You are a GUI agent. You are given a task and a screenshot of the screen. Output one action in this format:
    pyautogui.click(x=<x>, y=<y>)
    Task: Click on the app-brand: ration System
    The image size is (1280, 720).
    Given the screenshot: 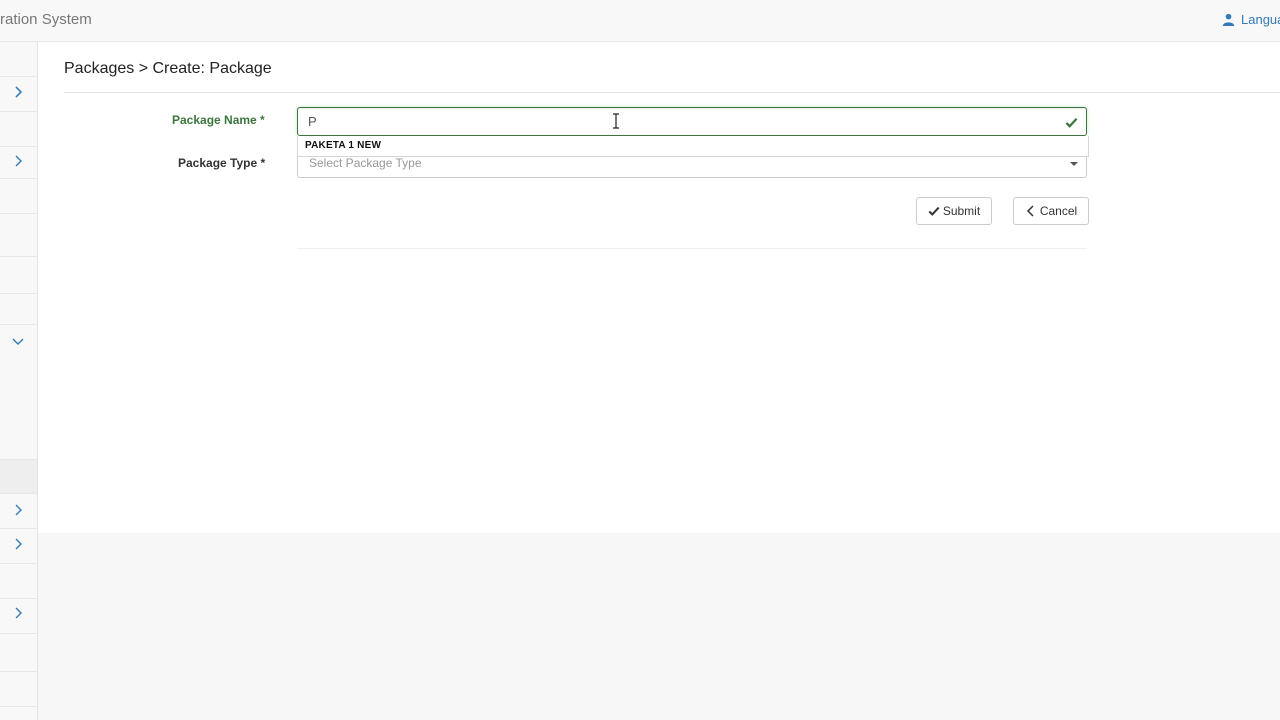 What is the action you would take?
    pyautogui.click(x=46, y=19)
    